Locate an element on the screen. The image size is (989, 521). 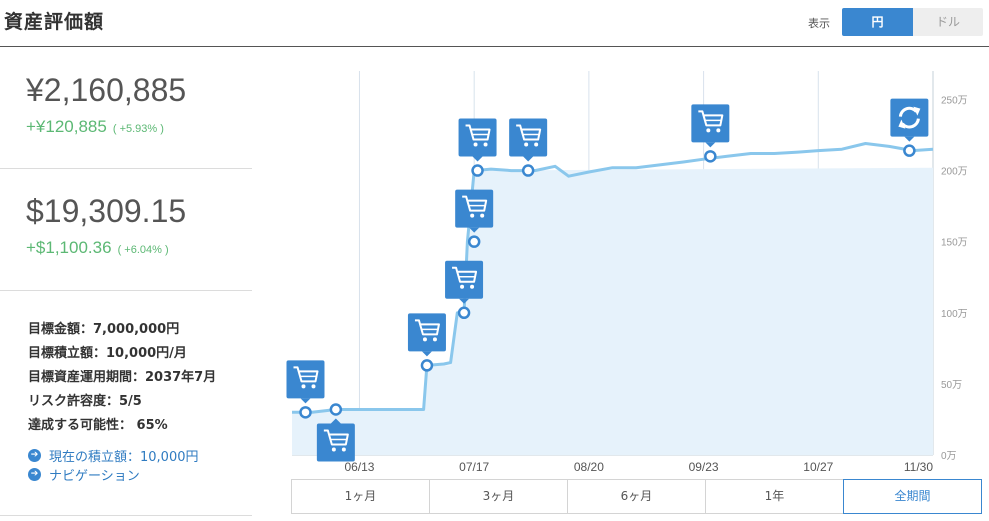
y-tick-label: 50万 is located at coordinates (951, 385).